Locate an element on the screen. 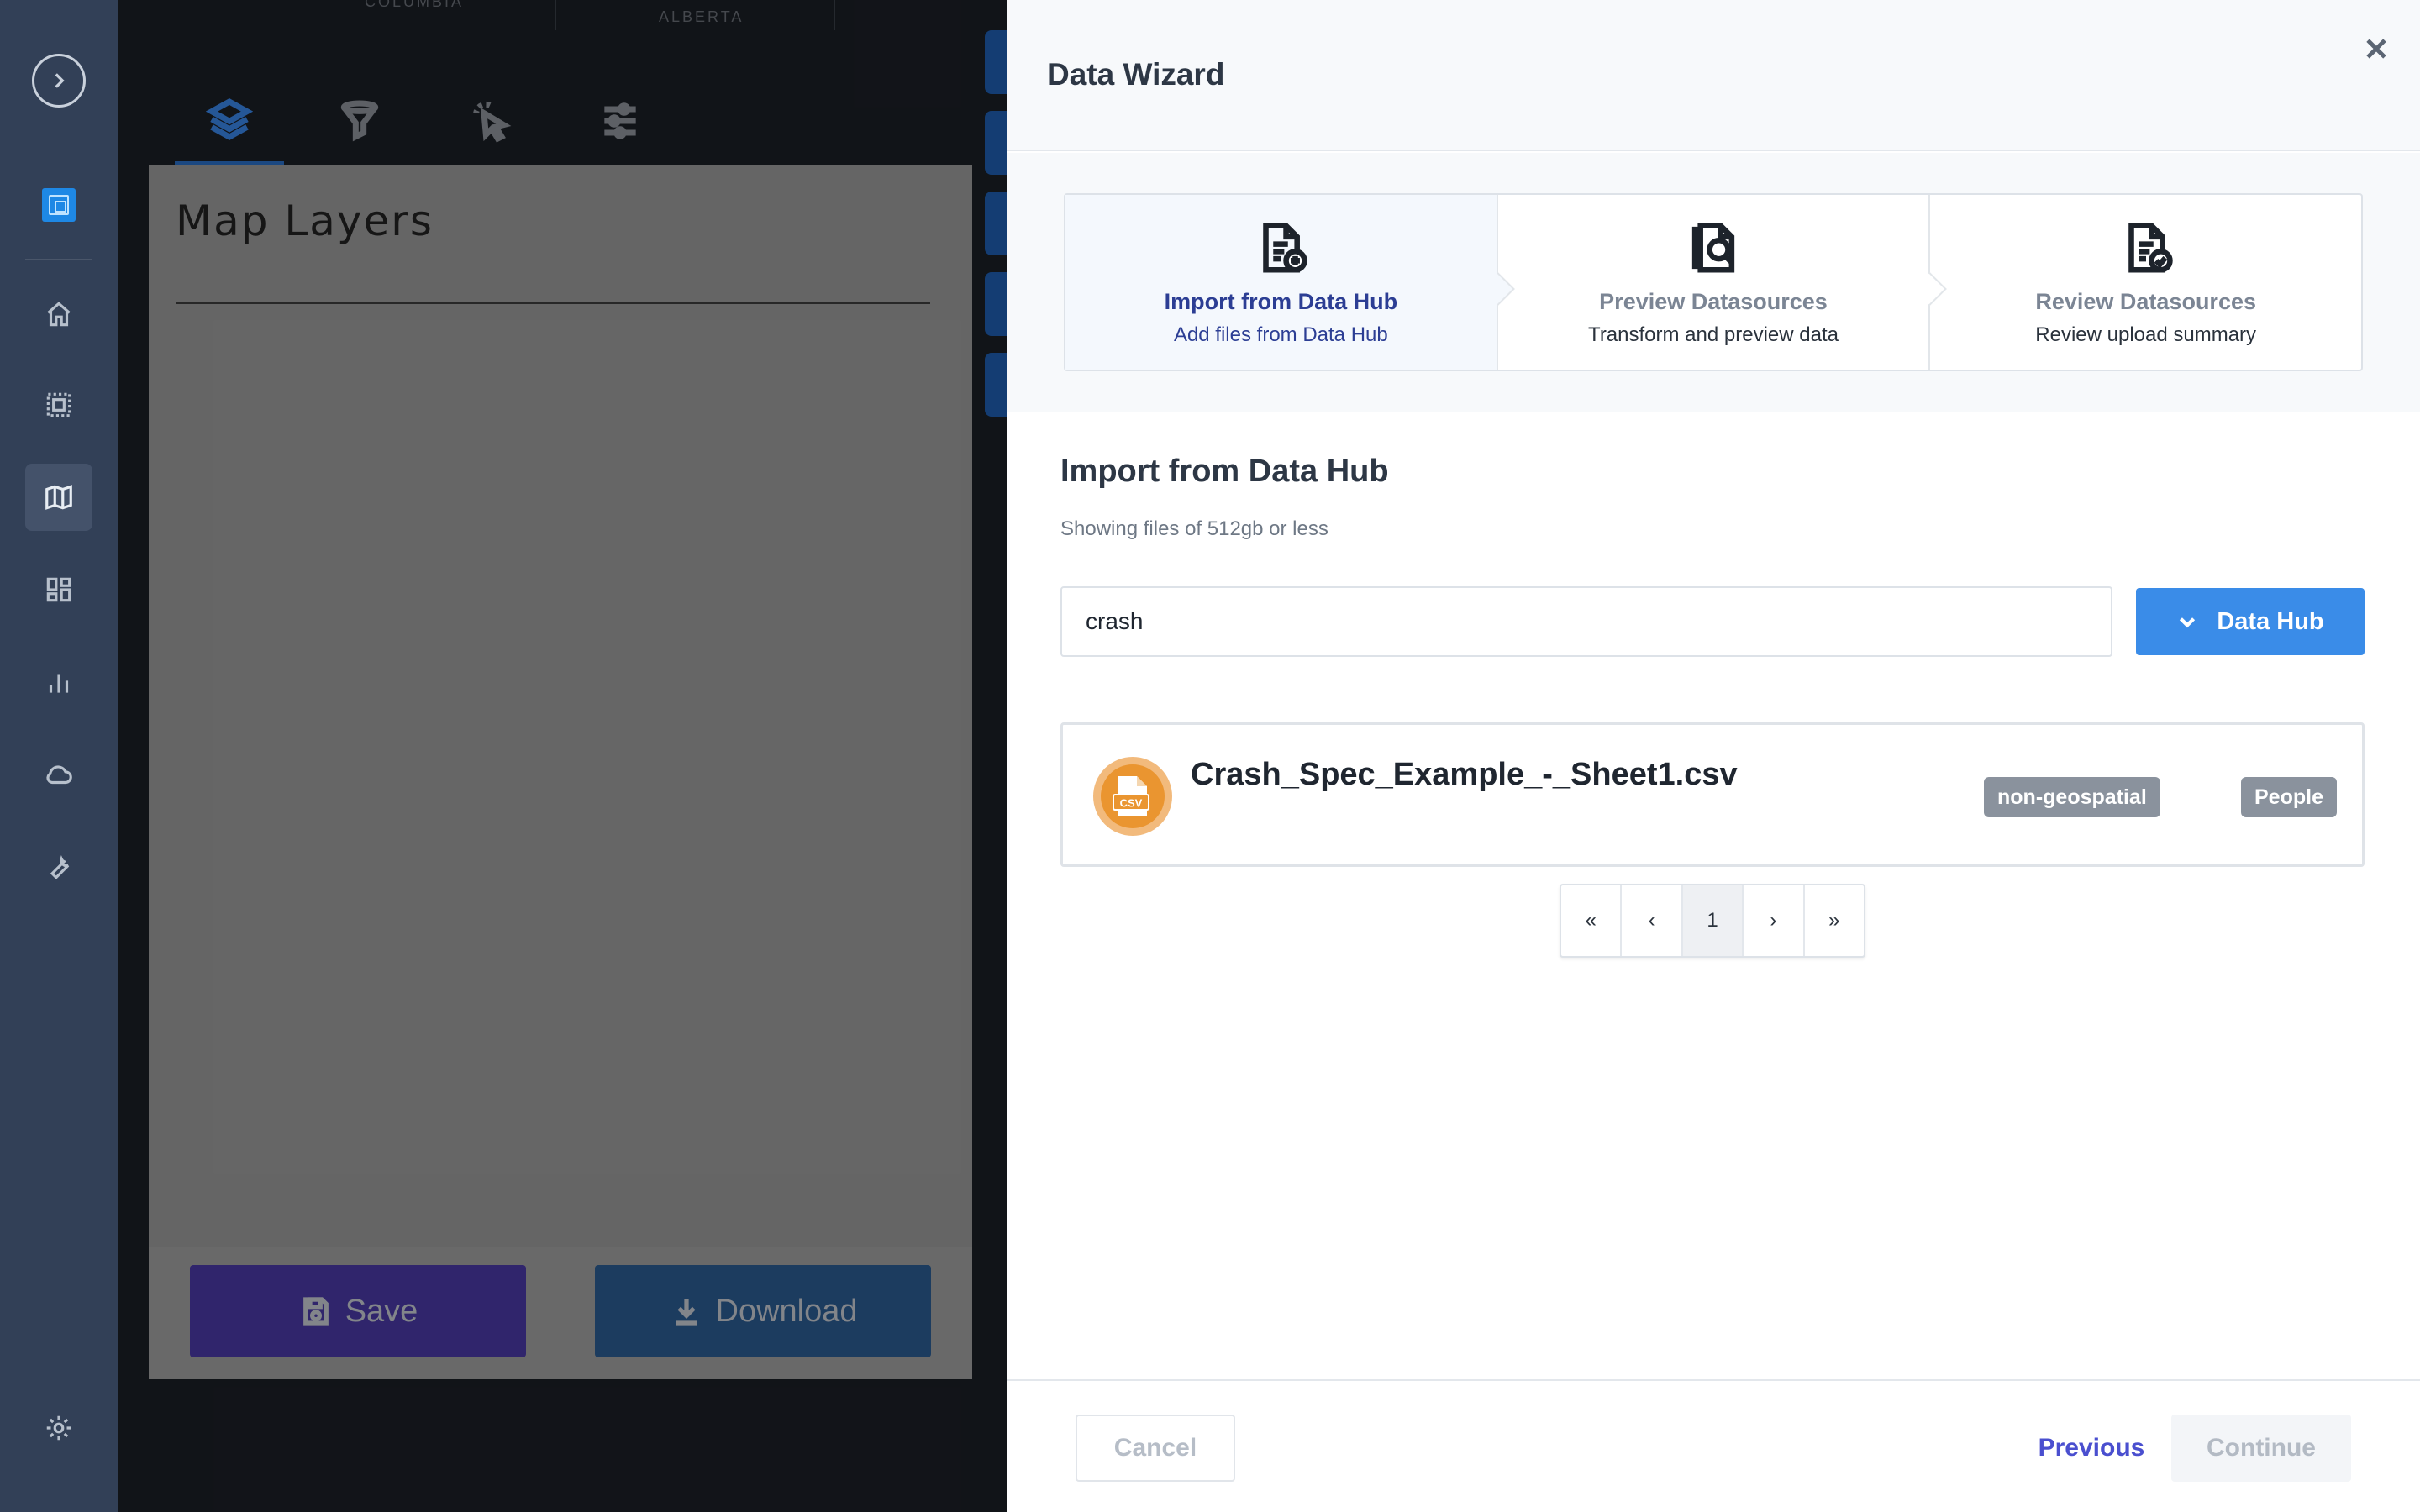  wizard-title: Data Wizard is located at coordinates (1136, 74).